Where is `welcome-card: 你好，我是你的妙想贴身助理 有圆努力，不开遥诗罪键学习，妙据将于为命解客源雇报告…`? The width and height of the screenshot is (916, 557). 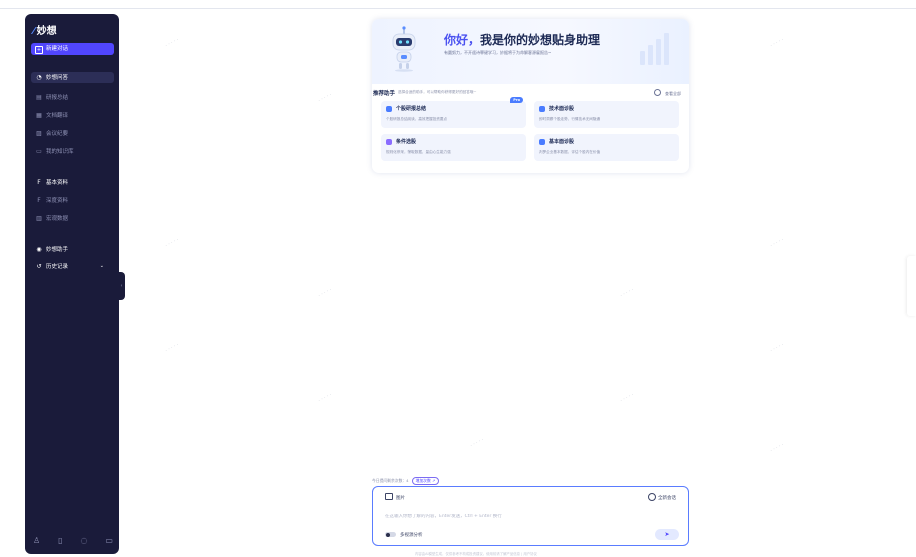
welcome-card: 你好，我是你的妙想贴身助理 有圆努力，不开遥诗罪键学习，妙据将于为命解客源雇报告… is located at coordinates (530, 96).